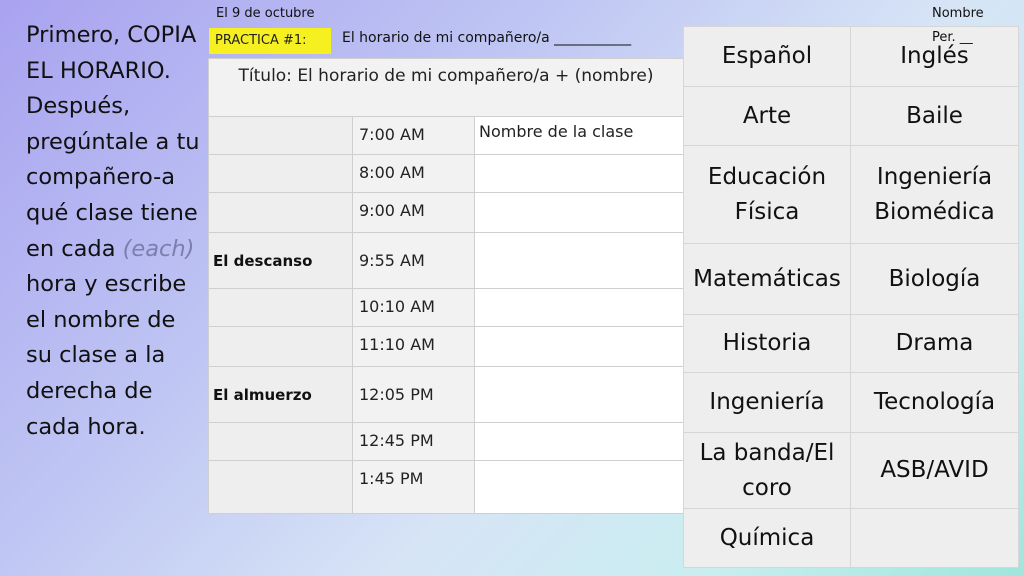 This screenshot has height=576, width=1024. I want to click on class-option: Drama, so click(934, 343).